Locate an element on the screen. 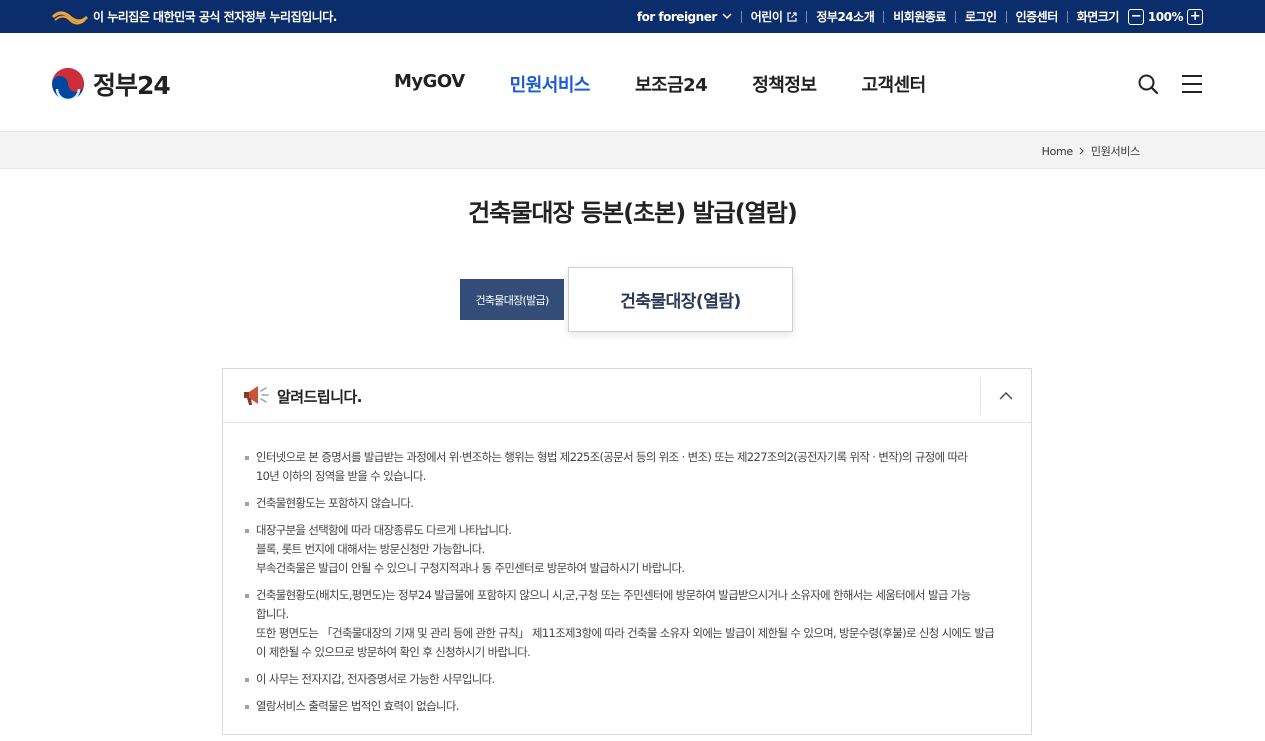  logo-text: 정부24 is located at coordinates (132, 85).